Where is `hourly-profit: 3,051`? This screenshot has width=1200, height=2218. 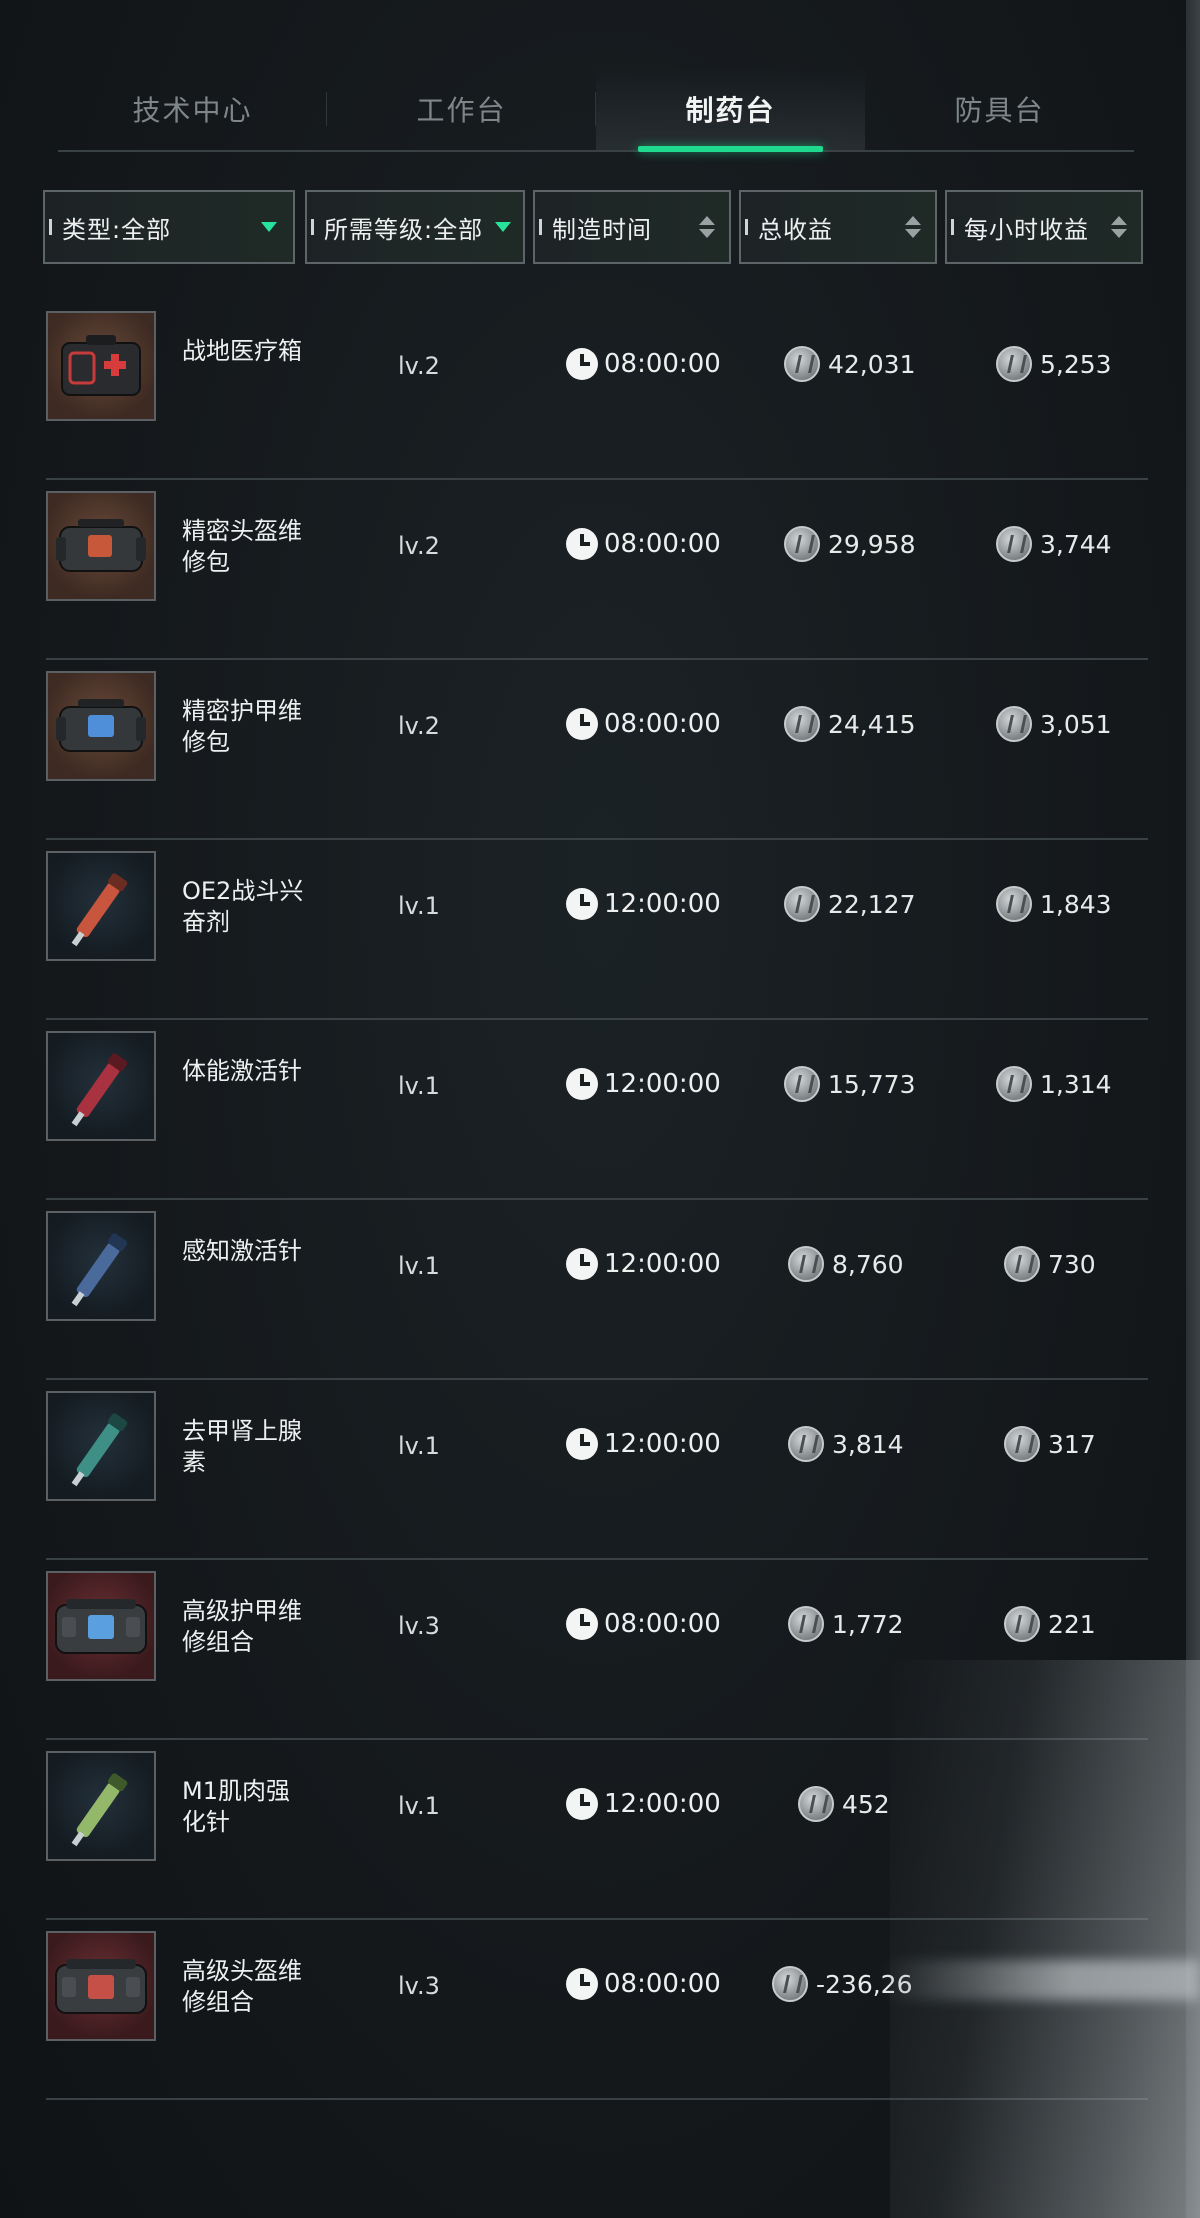
hourly-profit: 3,051 is located at coordinates (1054, 724).